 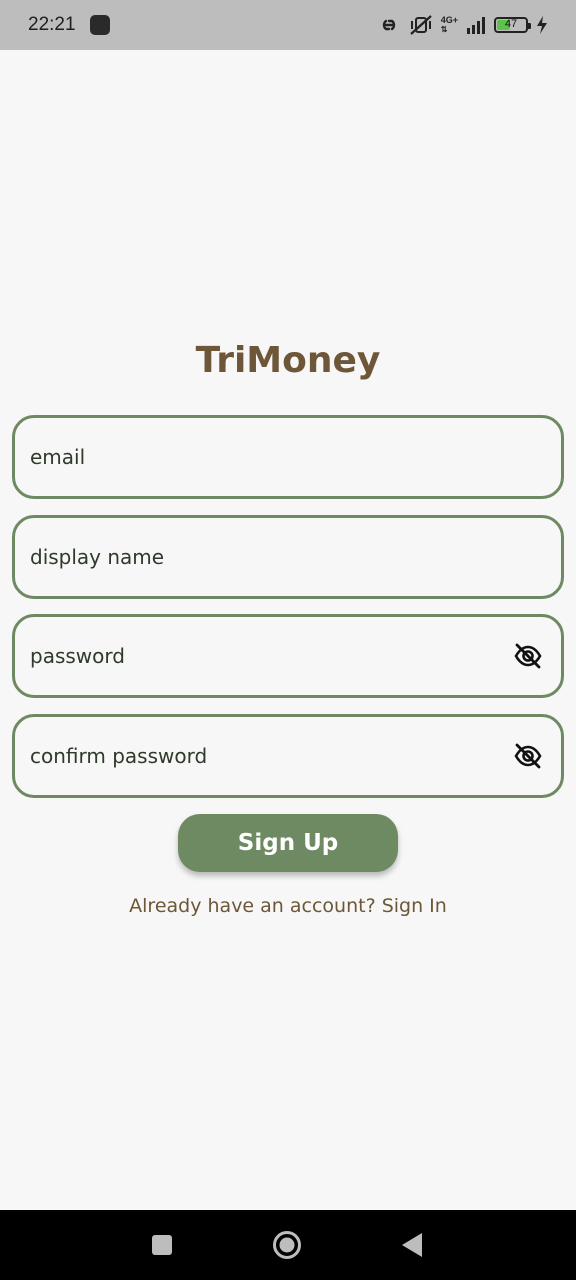 I want to click on network-indicator: 4G+ ⇅, so click(x=449, y=25).